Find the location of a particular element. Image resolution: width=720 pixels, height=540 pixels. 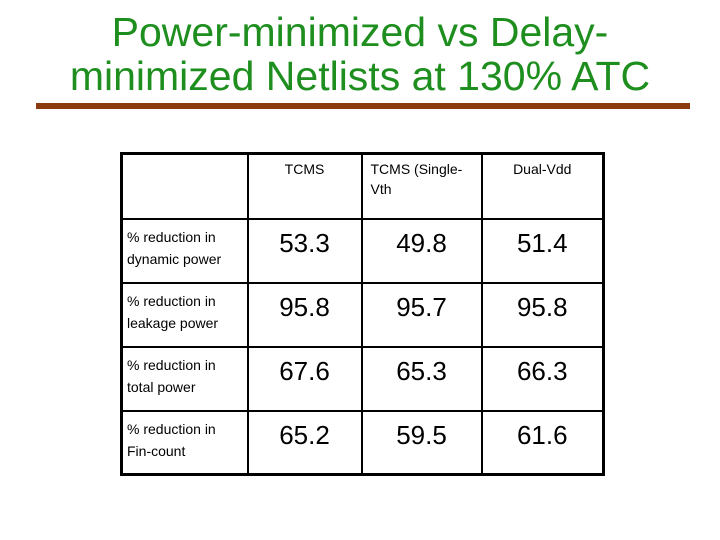

header-tcms: TCMS is located at coordinates (304, 186).